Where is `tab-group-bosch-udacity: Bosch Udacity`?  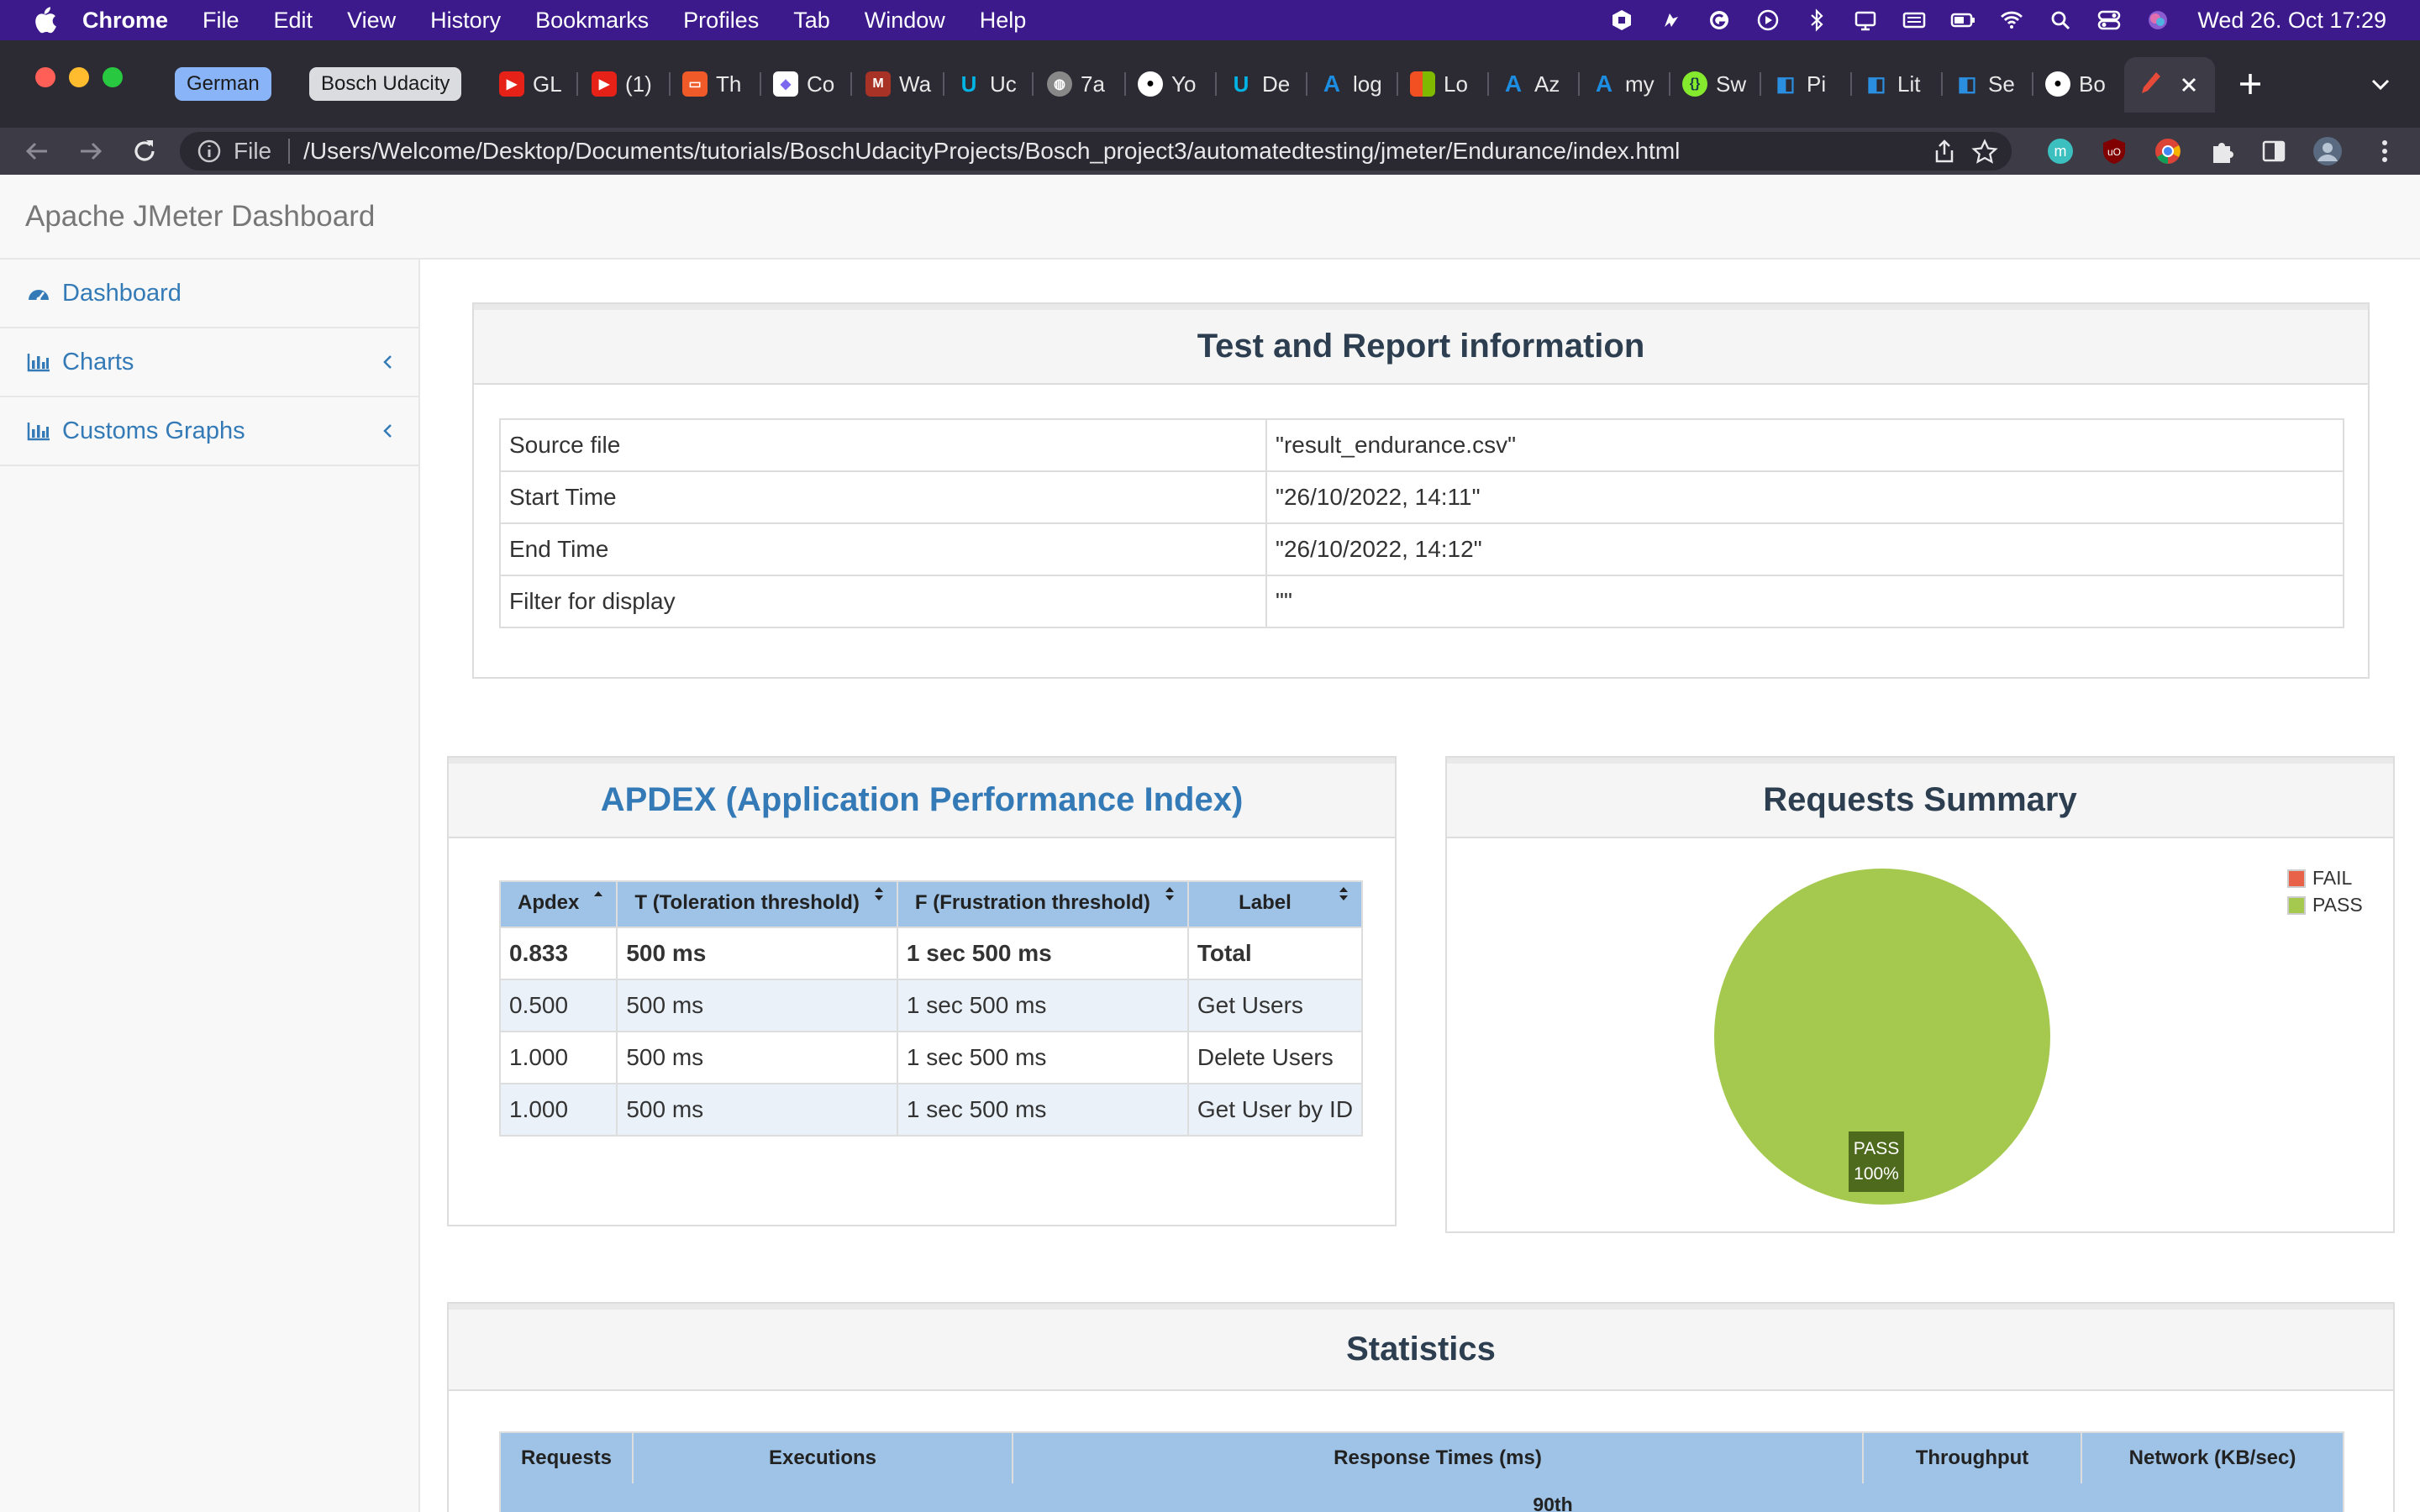
tab-group-bosch-udacity: Bosch Udacity is located at coordinates (385, 84).